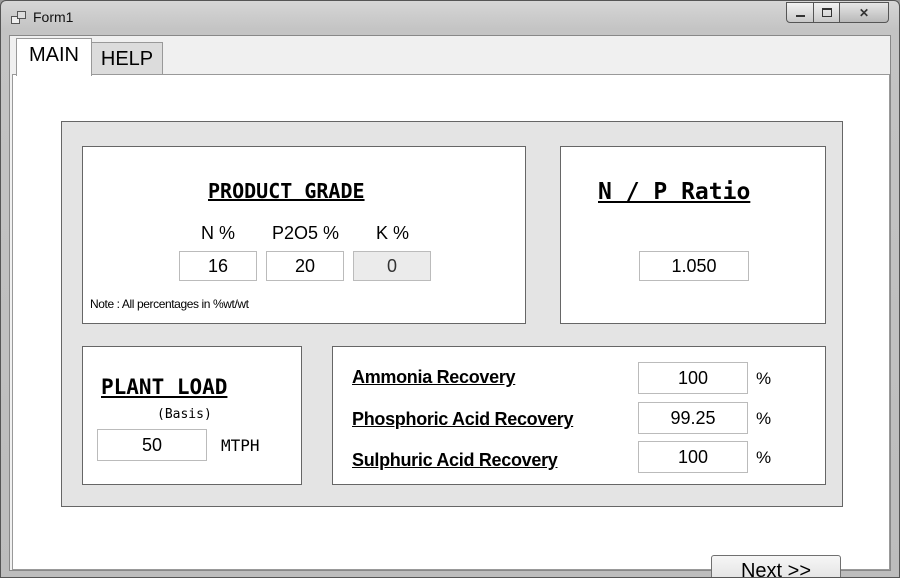 This screenshot has width=900, height=578. I want to click on window-title: Form1, so click(53, 17).